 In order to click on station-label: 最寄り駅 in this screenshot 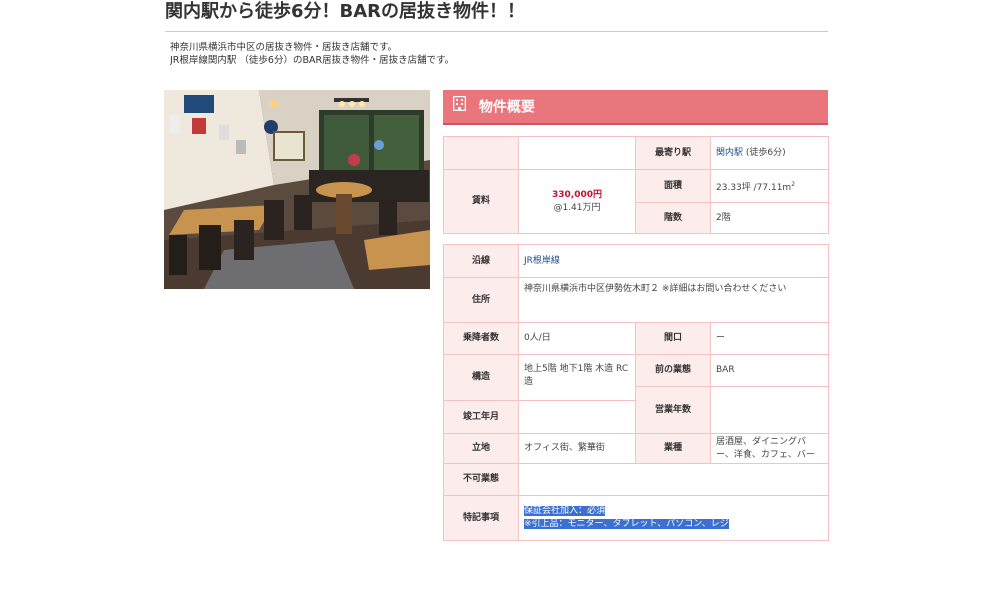, I will do `click(673, 153)`.